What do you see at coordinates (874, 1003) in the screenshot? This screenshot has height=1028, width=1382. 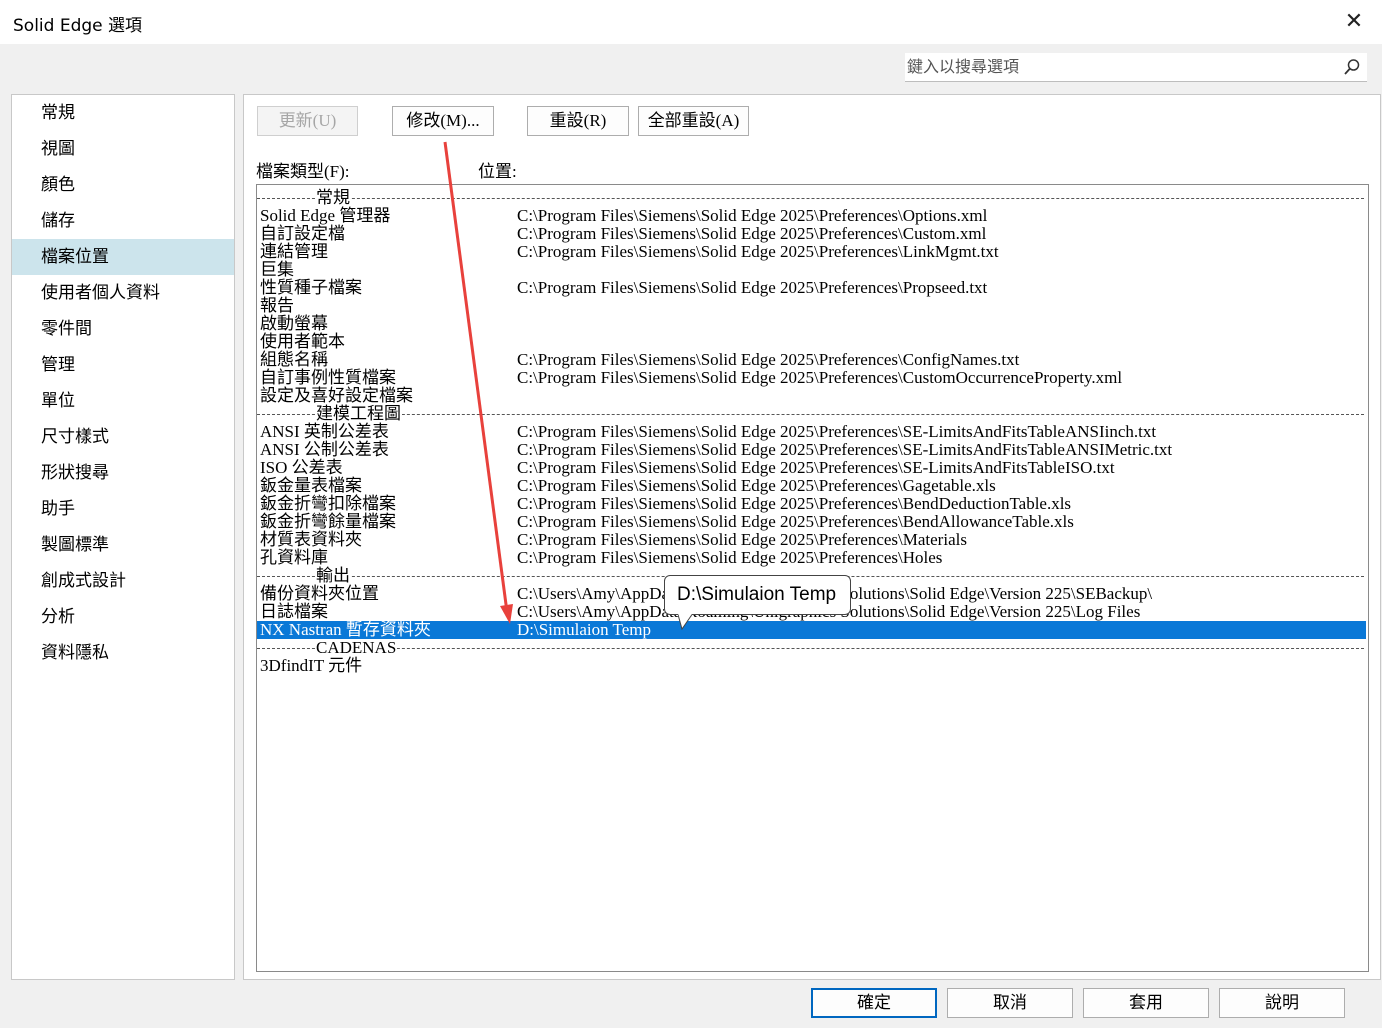 I see `ok-button: 確定` at bounding box center [874, 1003].